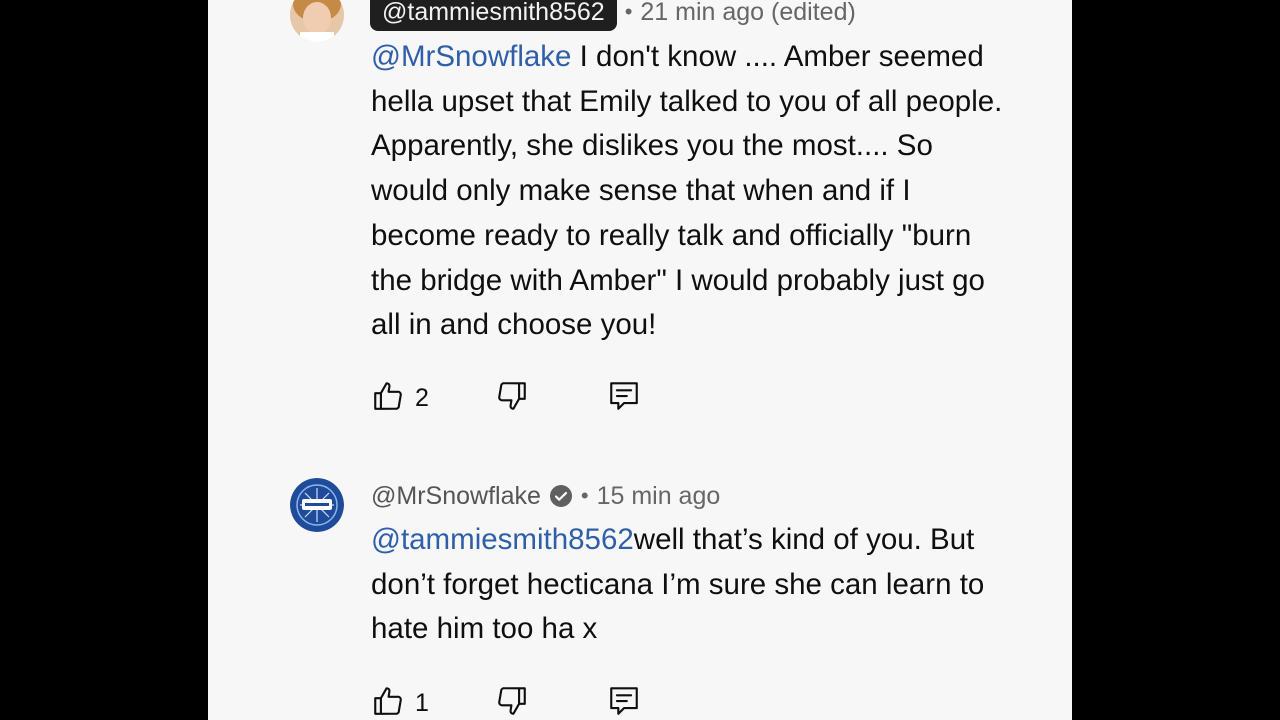 This screenshot has height=720, width=1280. I want to click on like-button: 1, so click(400, 701).